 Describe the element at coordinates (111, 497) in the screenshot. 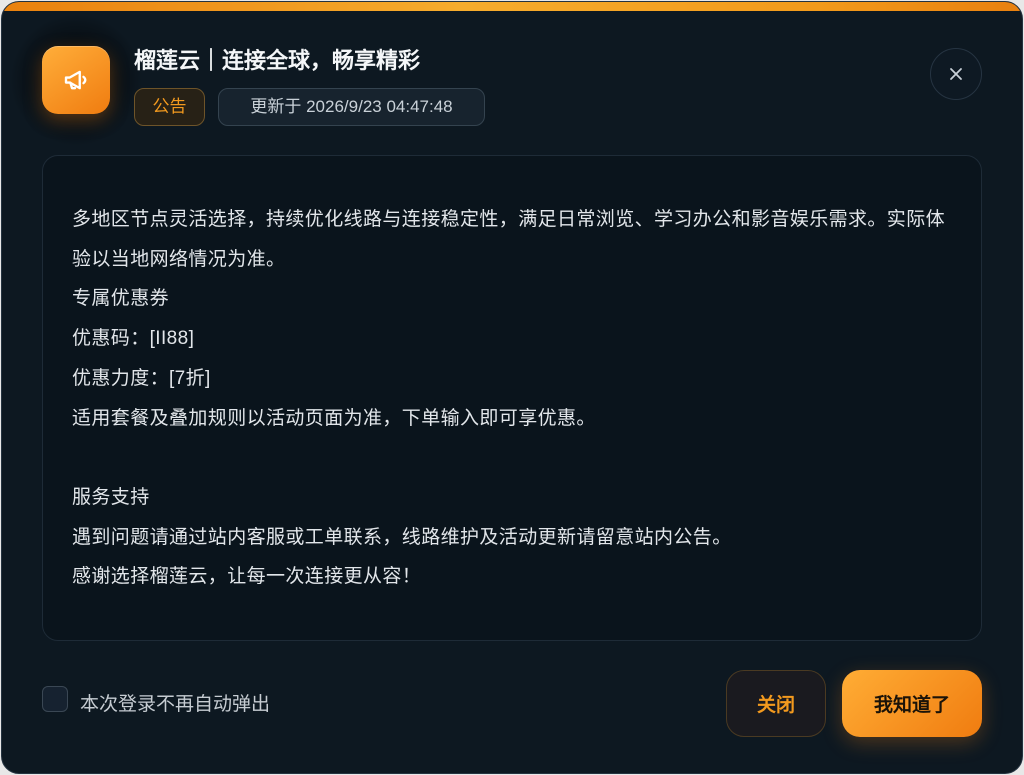

I see `support-title: 服务支持` at that location.